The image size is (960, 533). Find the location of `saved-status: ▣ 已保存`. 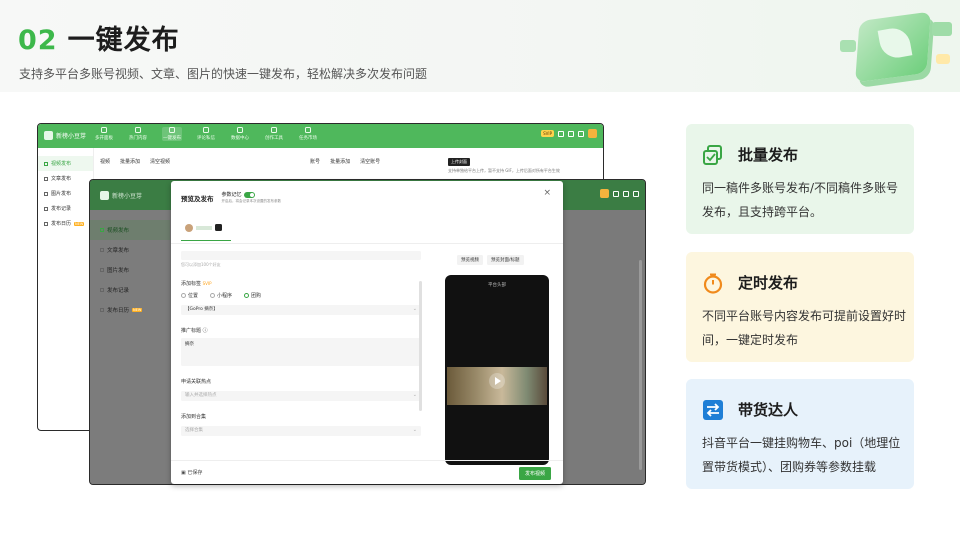

saved-status: ▣ 已保存 is located at coordinates (192, 473).